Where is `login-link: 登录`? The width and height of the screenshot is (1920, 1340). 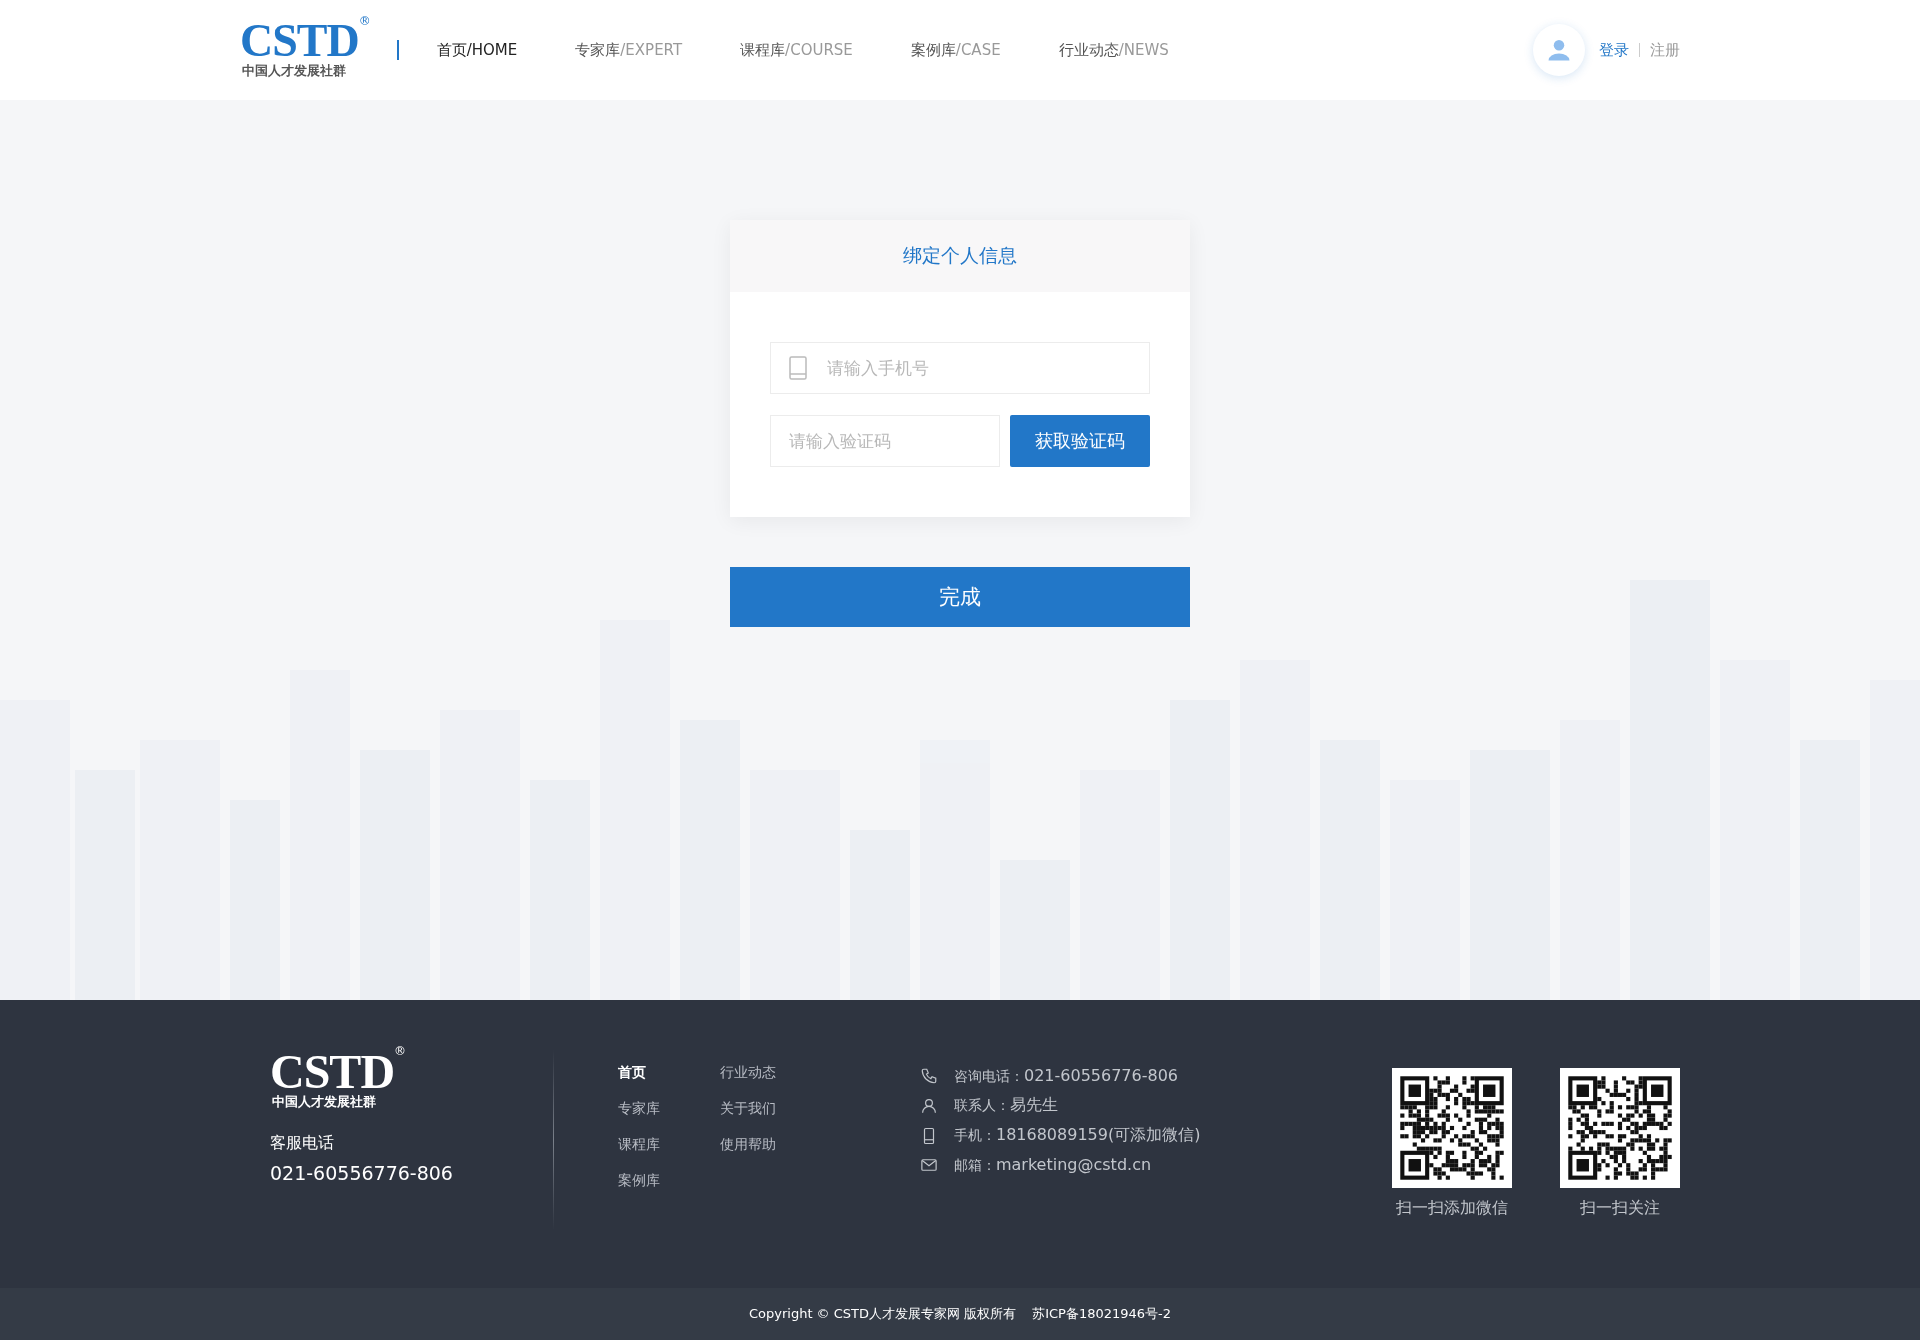 login-link: 登录 is located at coordinates (1614, 50).